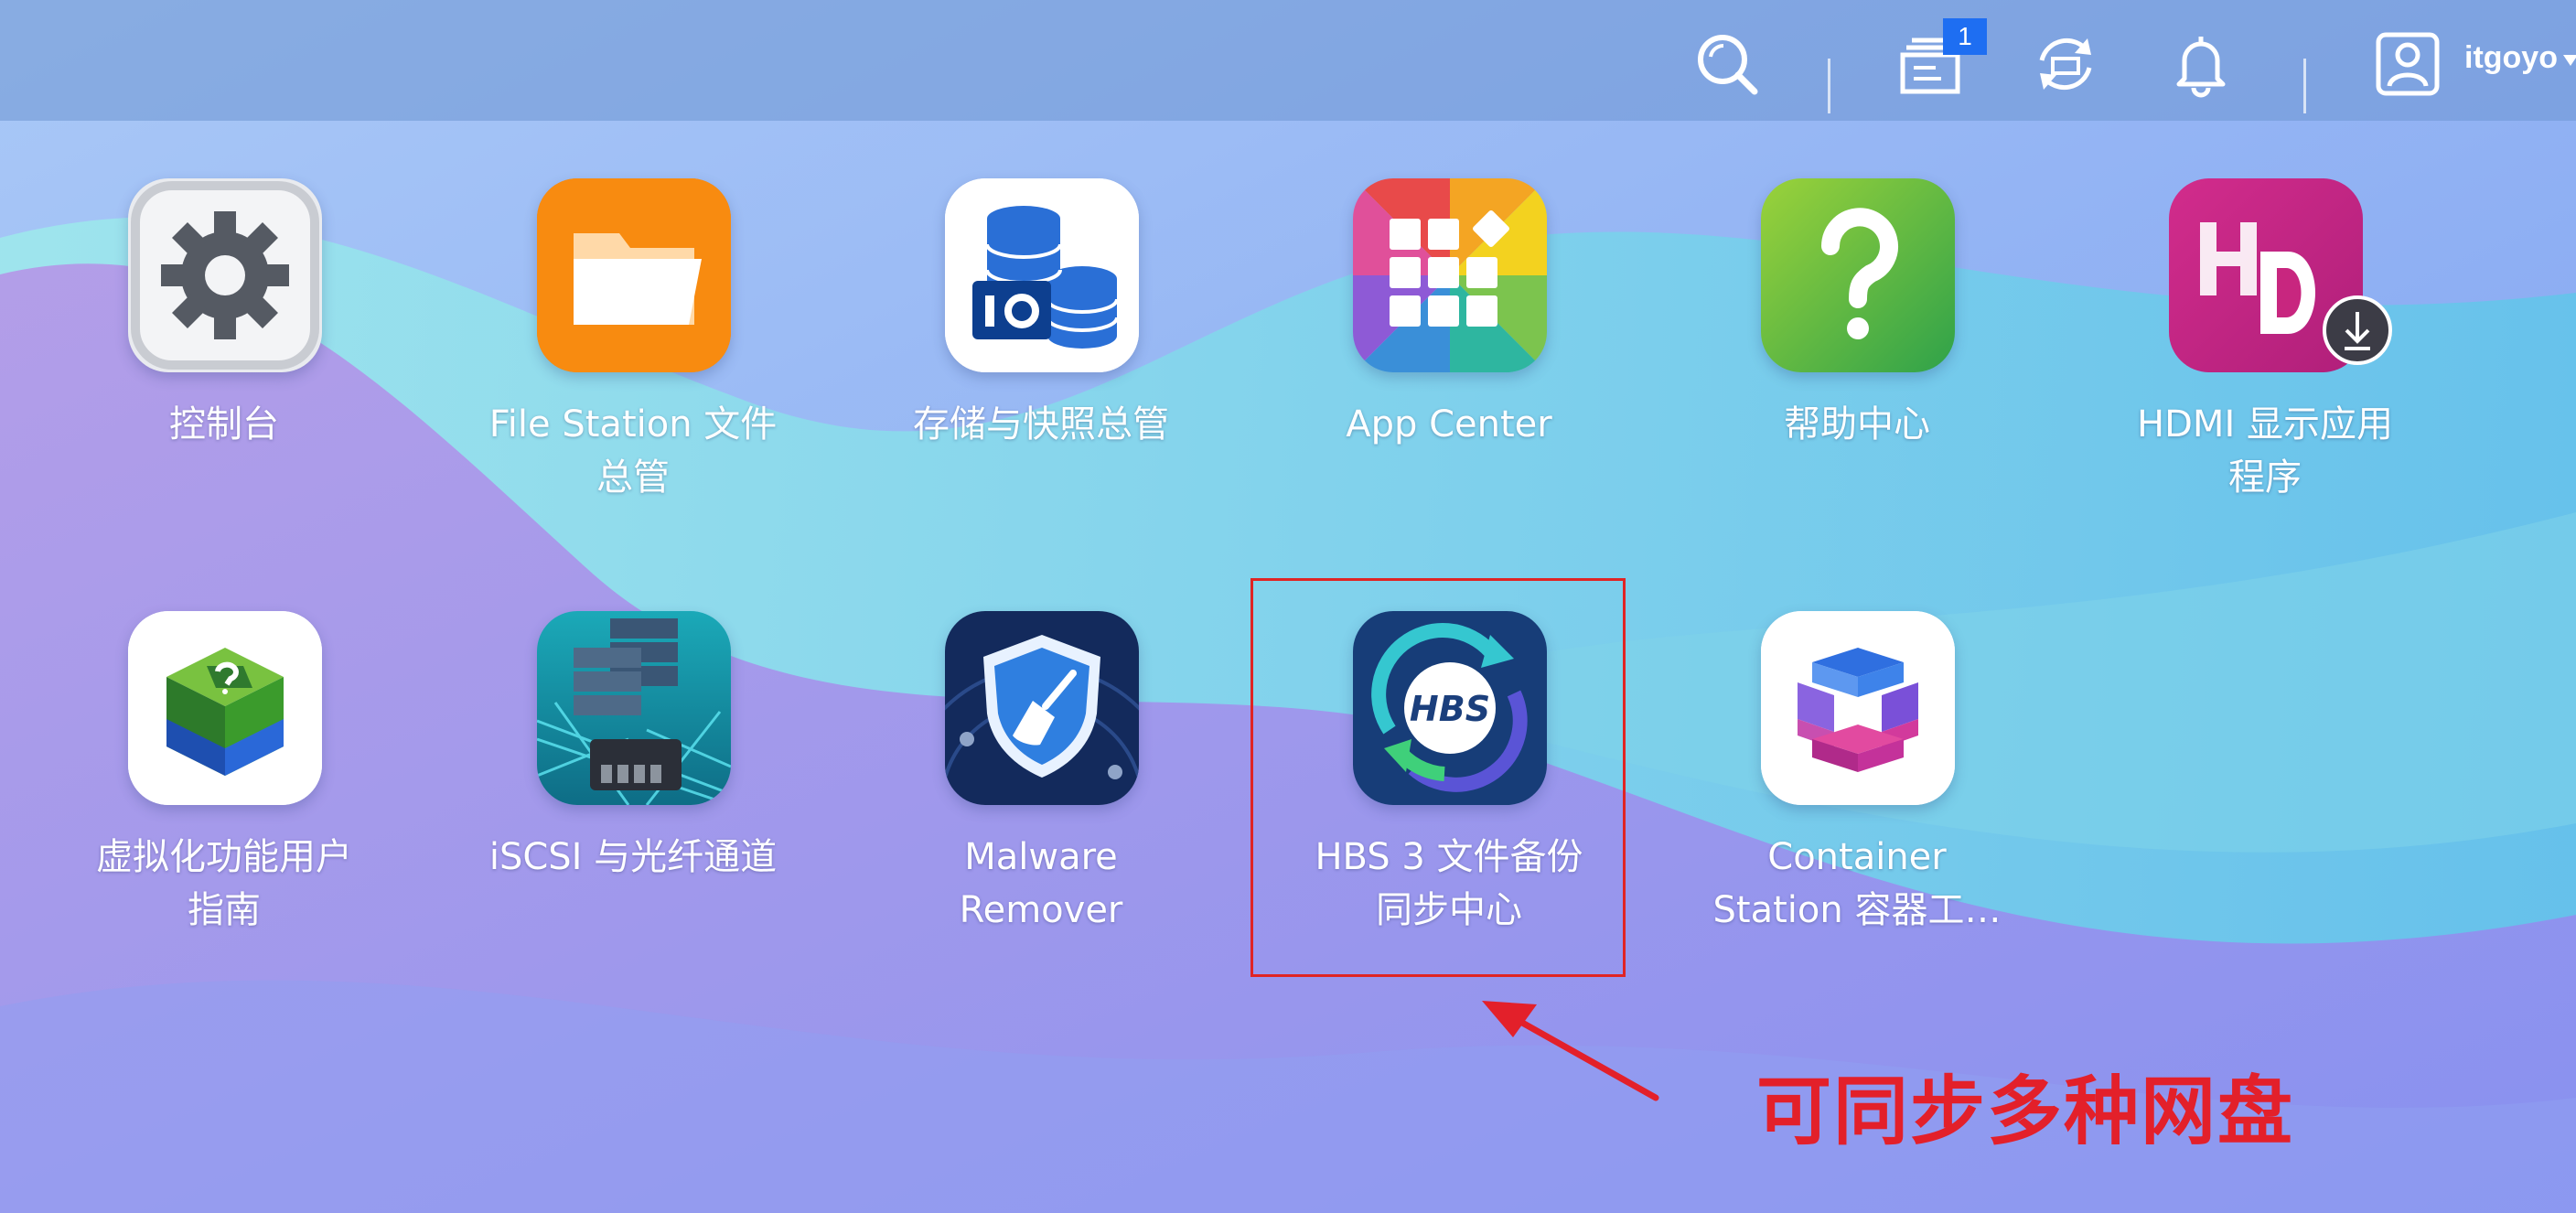  I want to click on app-label: 虚拟化功能用户 指南, so click(224, 883).